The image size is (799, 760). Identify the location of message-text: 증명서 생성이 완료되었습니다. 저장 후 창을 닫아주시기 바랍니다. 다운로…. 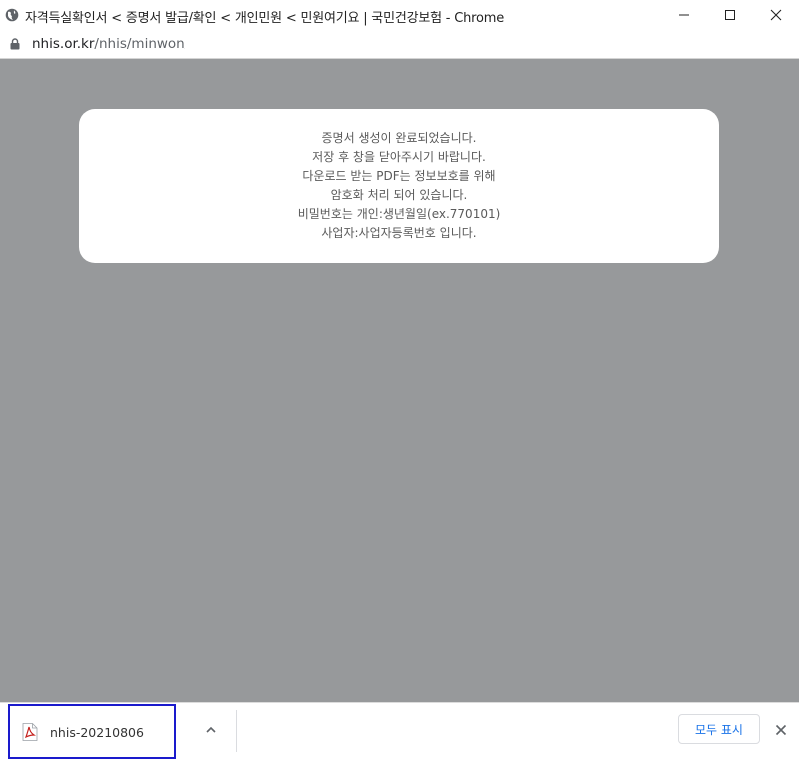
(399, 186).